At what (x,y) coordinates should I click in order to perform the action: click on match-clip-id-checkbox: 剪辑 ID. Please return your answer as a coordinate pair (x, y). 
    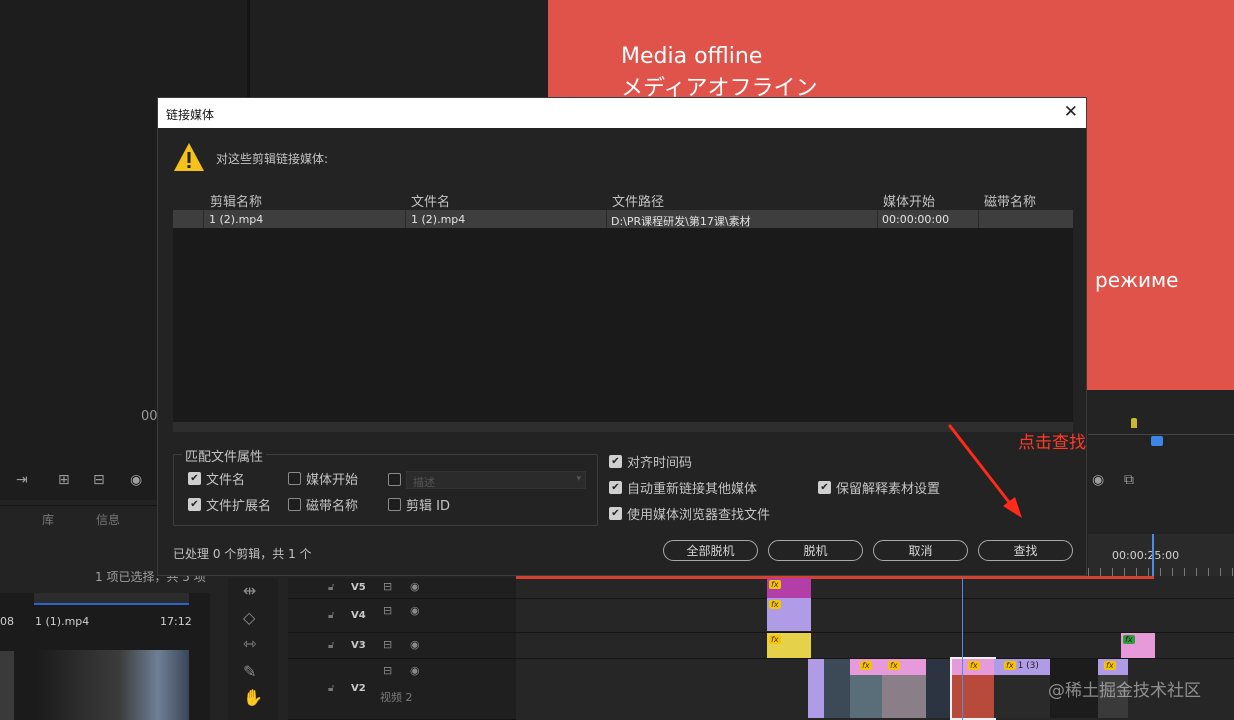
    Looking at the image, I should click on (419, 504).